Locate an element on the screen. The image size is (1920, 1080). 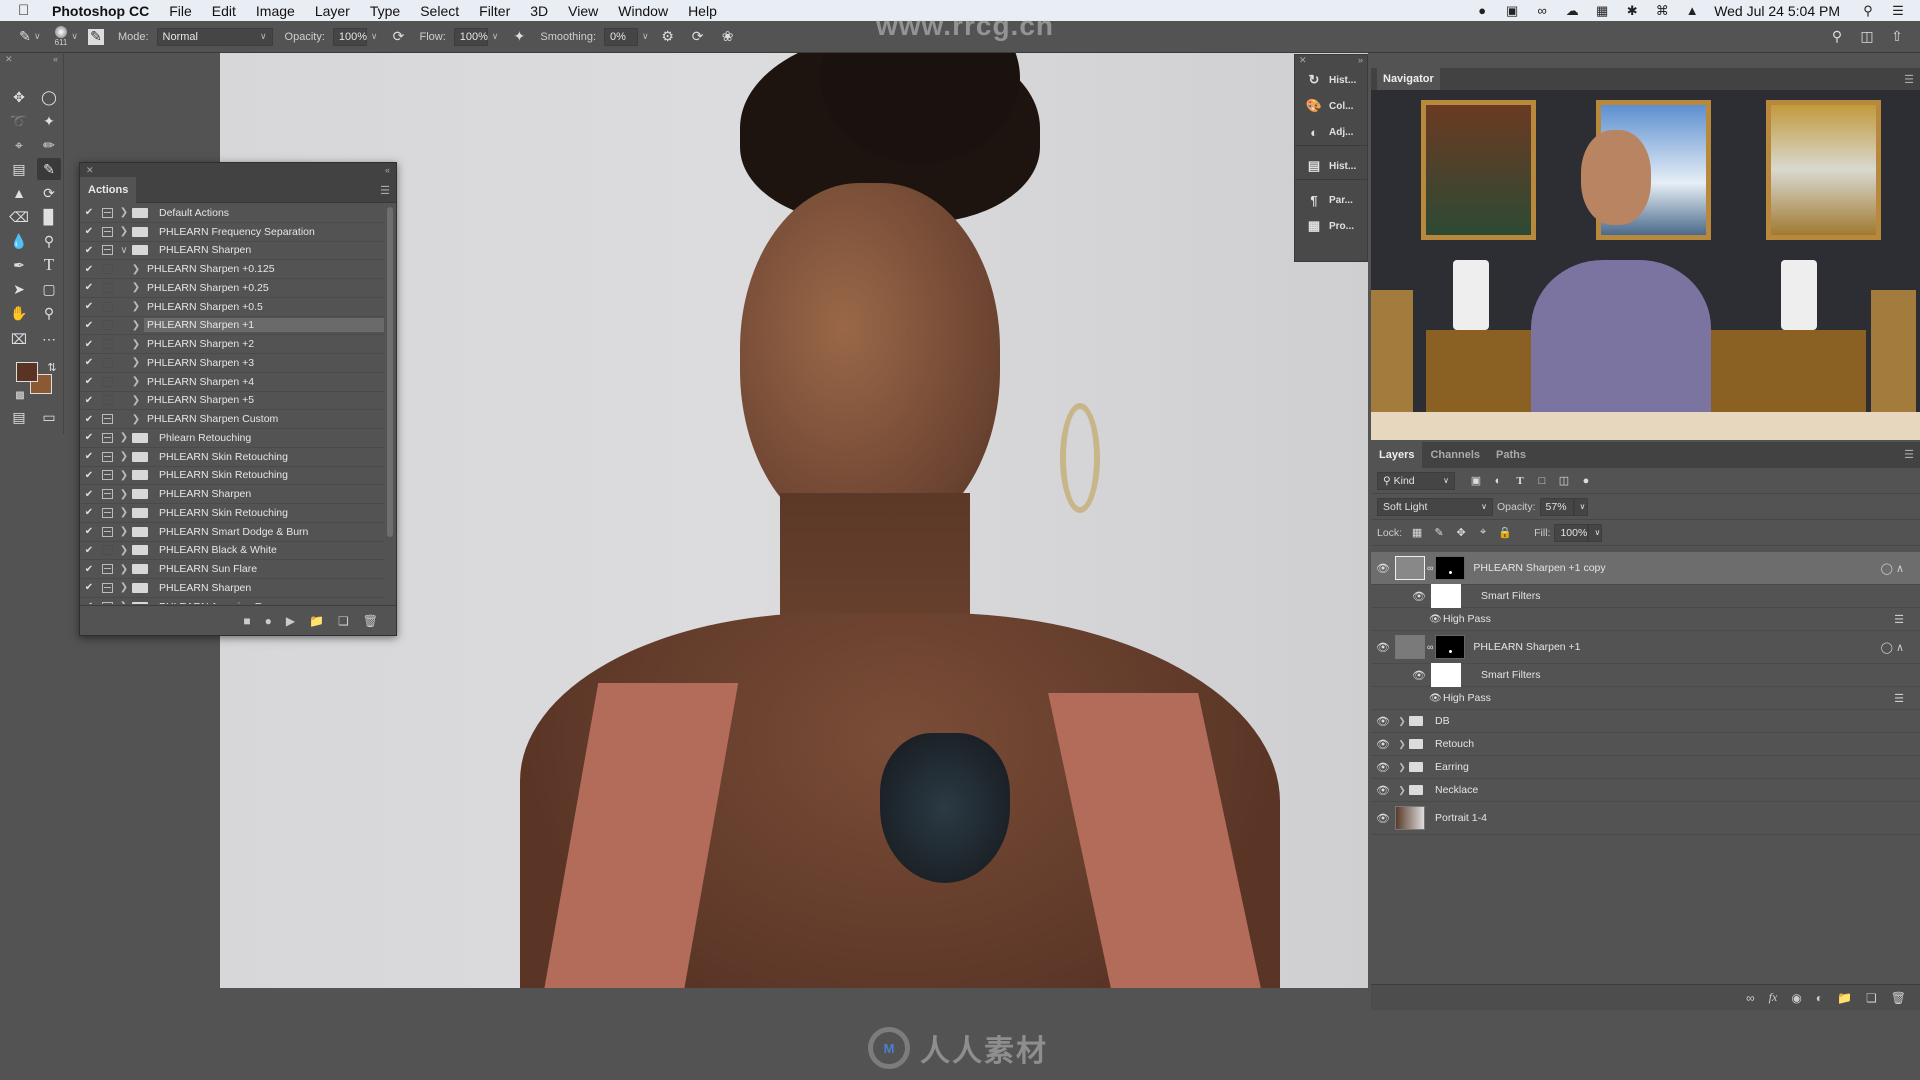
action-row: ✔ ❯ PHLEARN Sharpen +4 is located at coordinates (232, 382).